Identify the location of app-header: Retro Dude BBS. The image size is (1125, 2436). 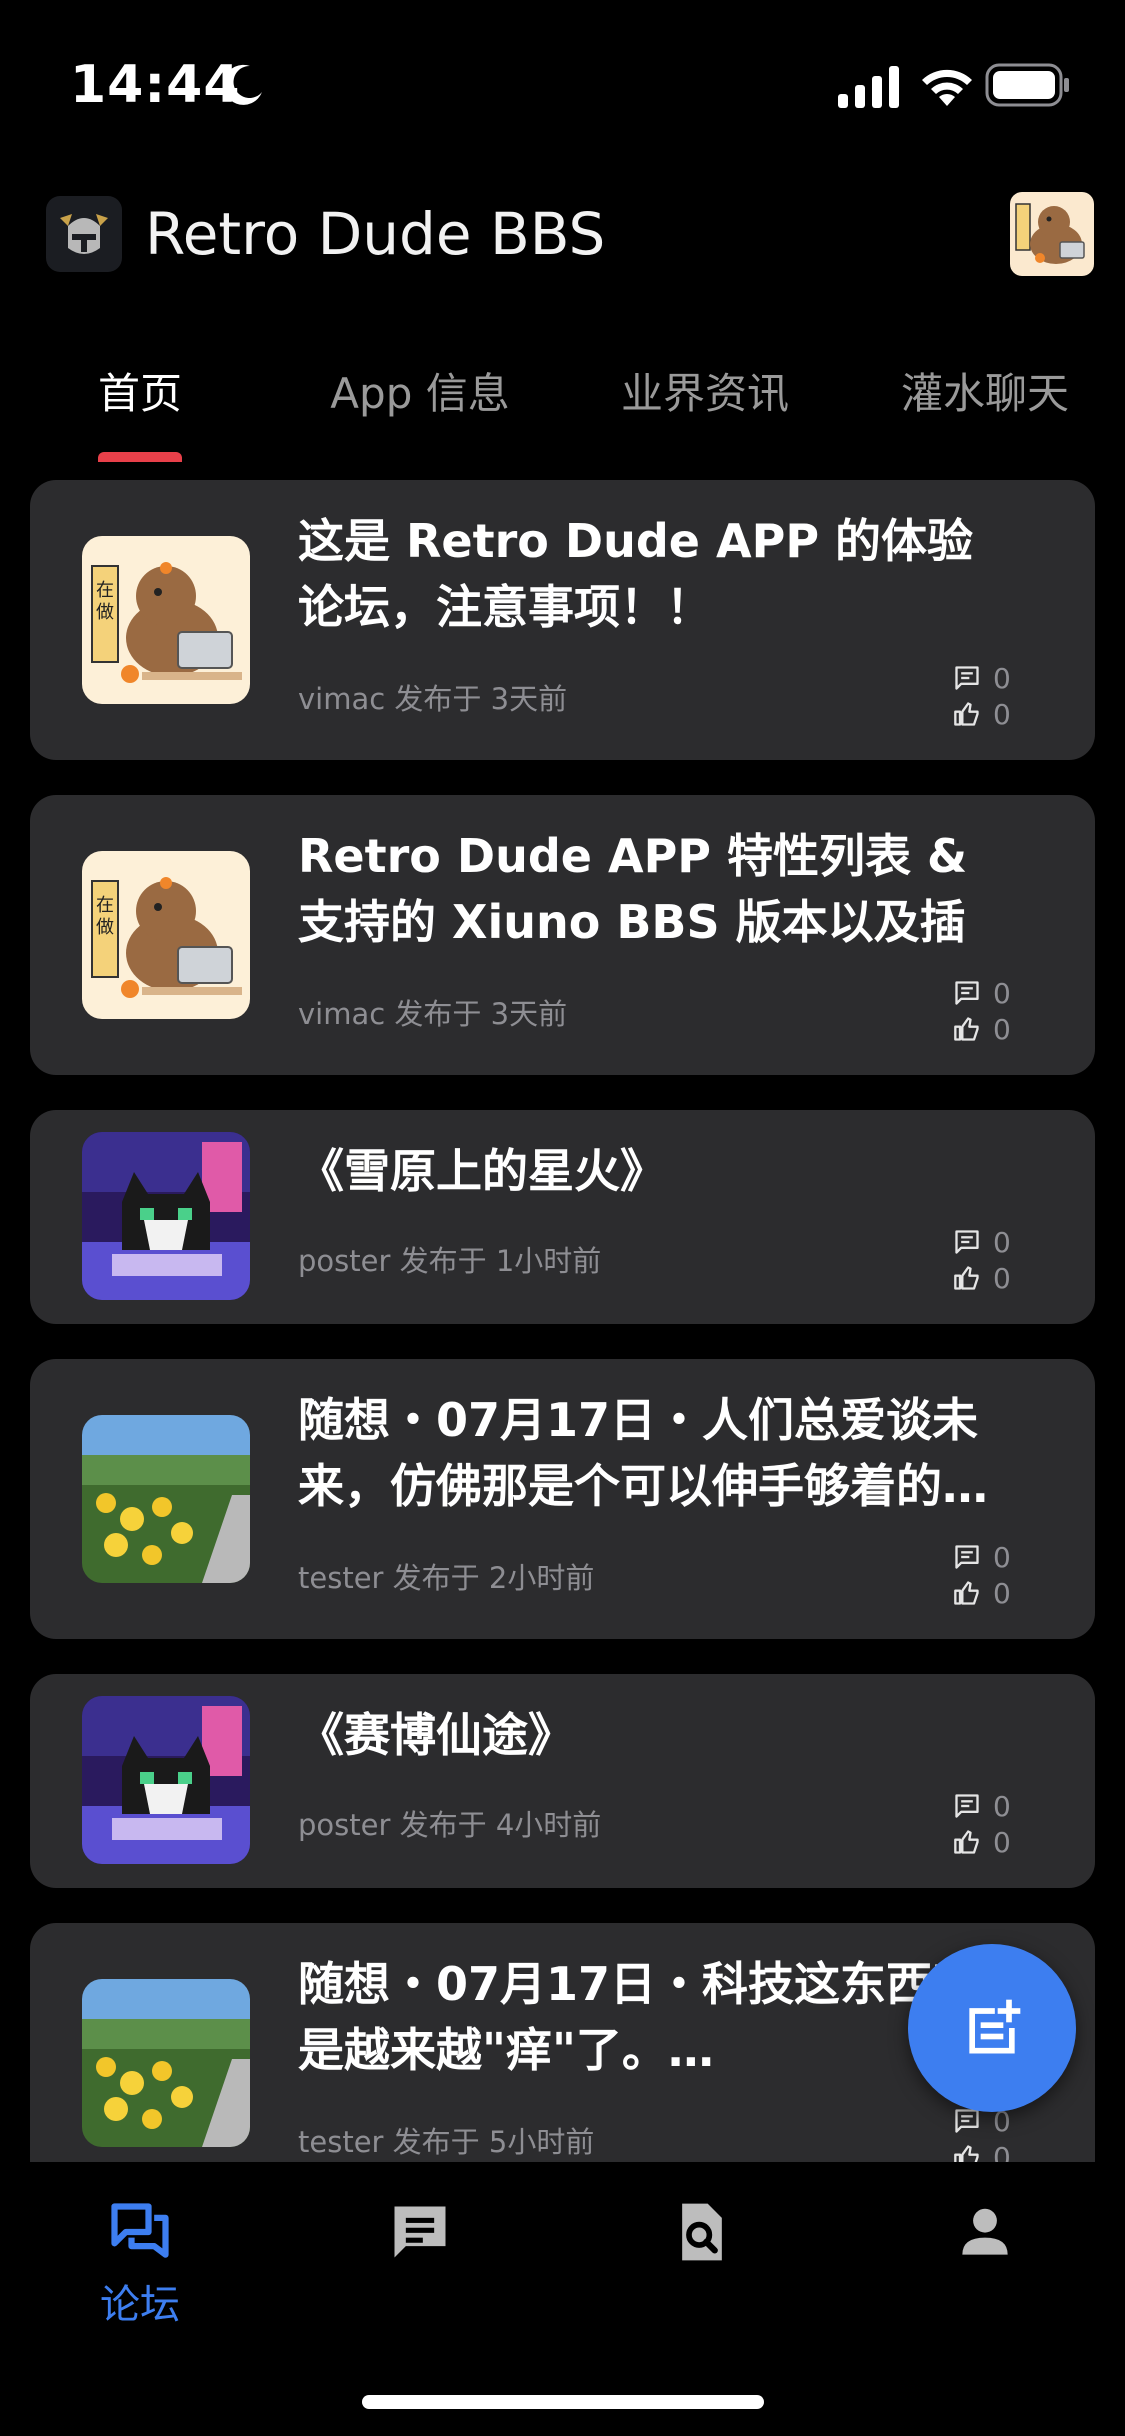
(562, 235).